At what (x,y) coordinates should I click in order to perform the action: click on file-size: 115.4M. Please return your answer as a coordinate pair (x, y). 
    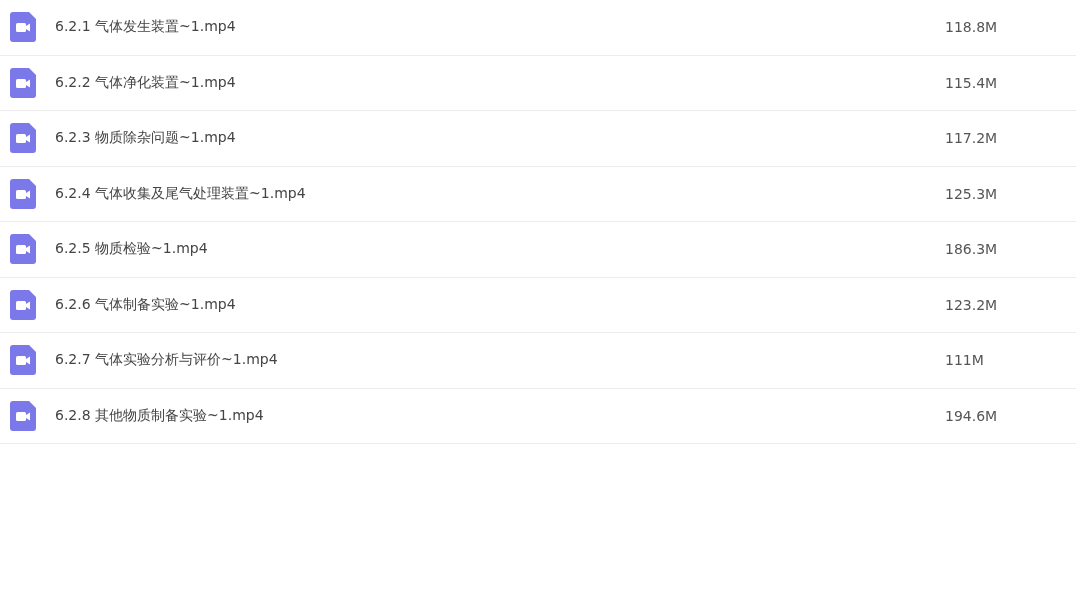
    Looking at the image, I should click on (971, 82).